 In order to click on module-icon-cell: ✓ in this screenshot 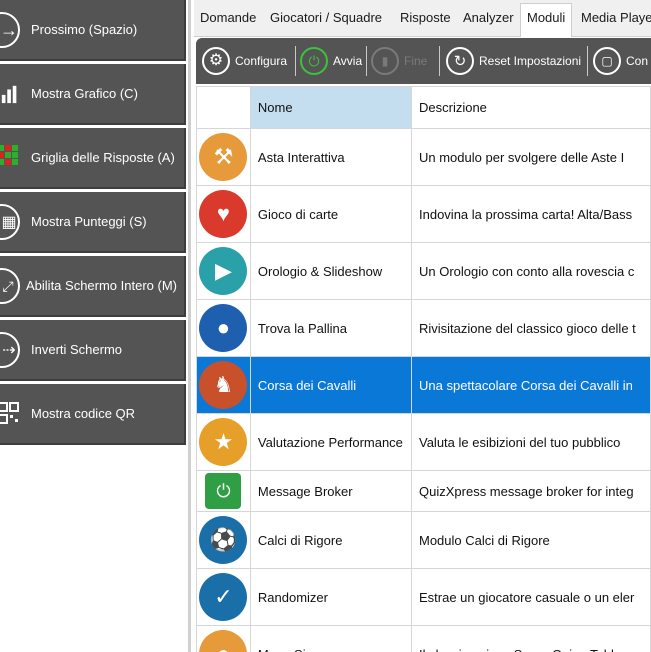, I will do `click(223, 597)`.